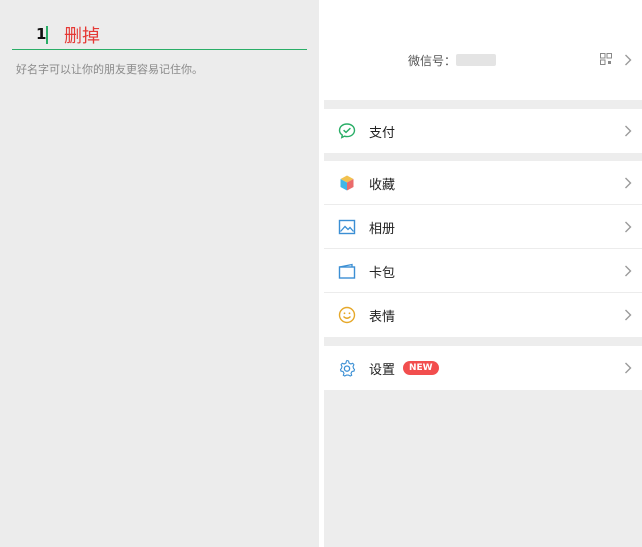 The width and height of the screenshot is (642, 547). I want to click on menu-item-album: 相册, so click(483, 227).